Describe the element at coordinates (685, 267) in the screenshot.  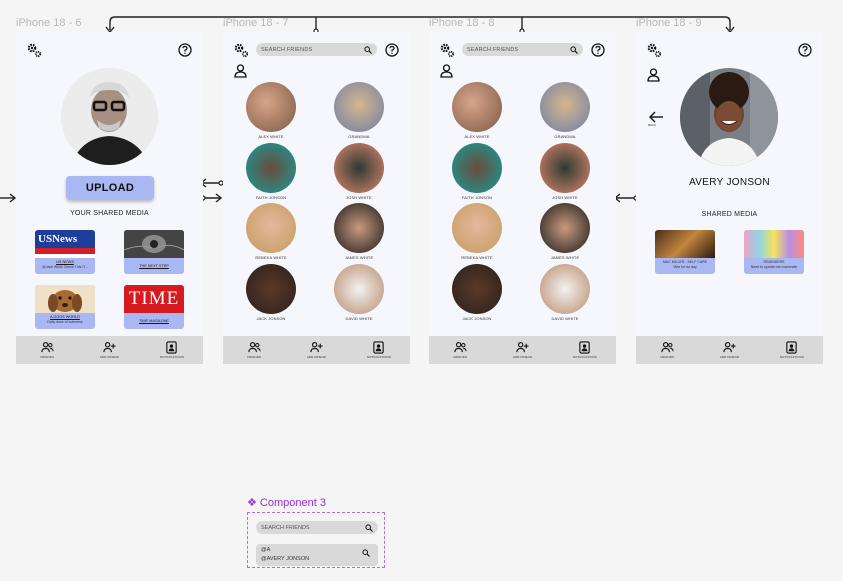
I see `media-card-caption: Vibe for da day` at that location.